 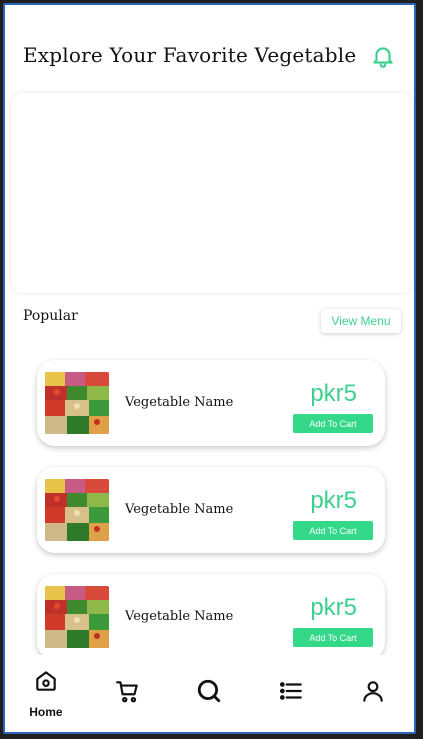 What do you see at coordinates (361, 321) in the screenshot?
I see `view-menu-button: View Menu` at bounding box center [361, 321].